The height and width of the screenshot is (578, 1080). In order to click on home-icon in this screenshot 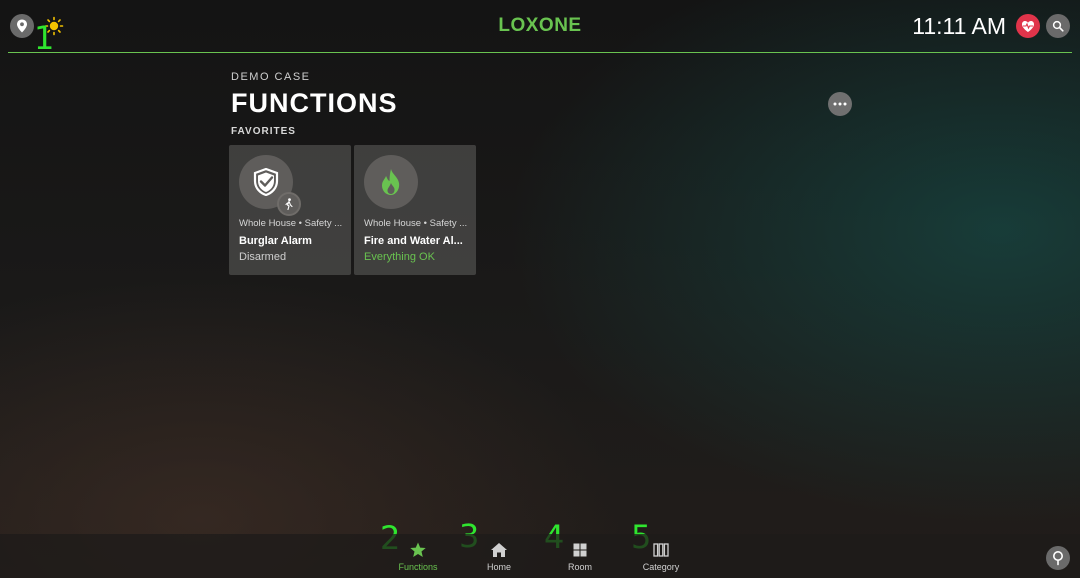, I will do `click(499, 550)`.